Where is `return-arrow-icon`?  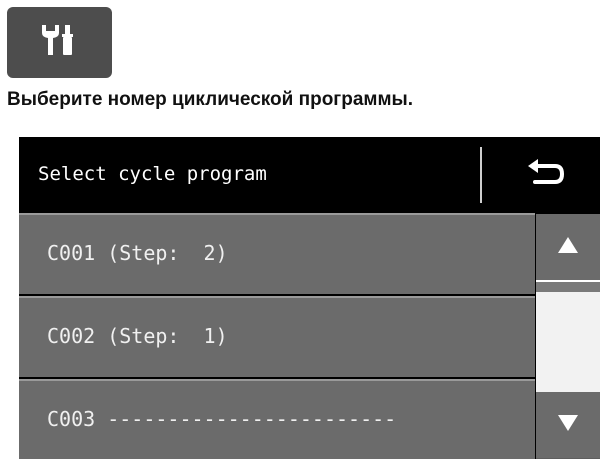 return-arrow-icon is located at coordinates (545, 175).